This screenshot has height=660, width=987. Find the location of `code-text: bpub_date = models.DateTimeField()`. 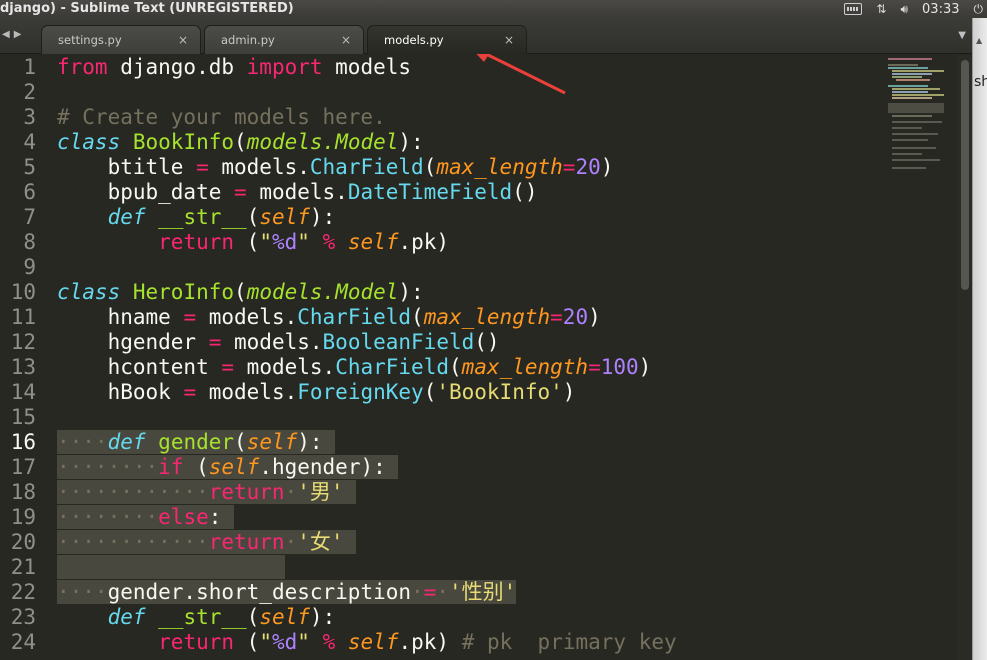

code-text: bpub_date = models.DateTimeField() is located at coordinates (297, 192).